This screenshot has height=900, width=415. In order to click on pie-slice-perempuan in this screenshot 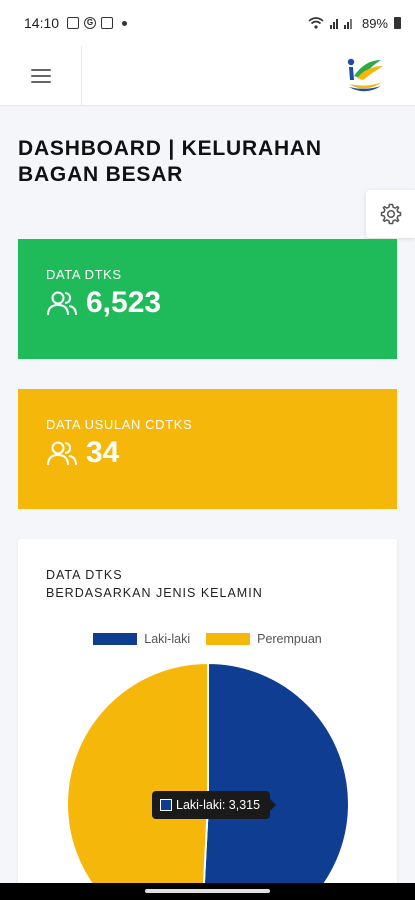, I will do `click(137, 780)`.